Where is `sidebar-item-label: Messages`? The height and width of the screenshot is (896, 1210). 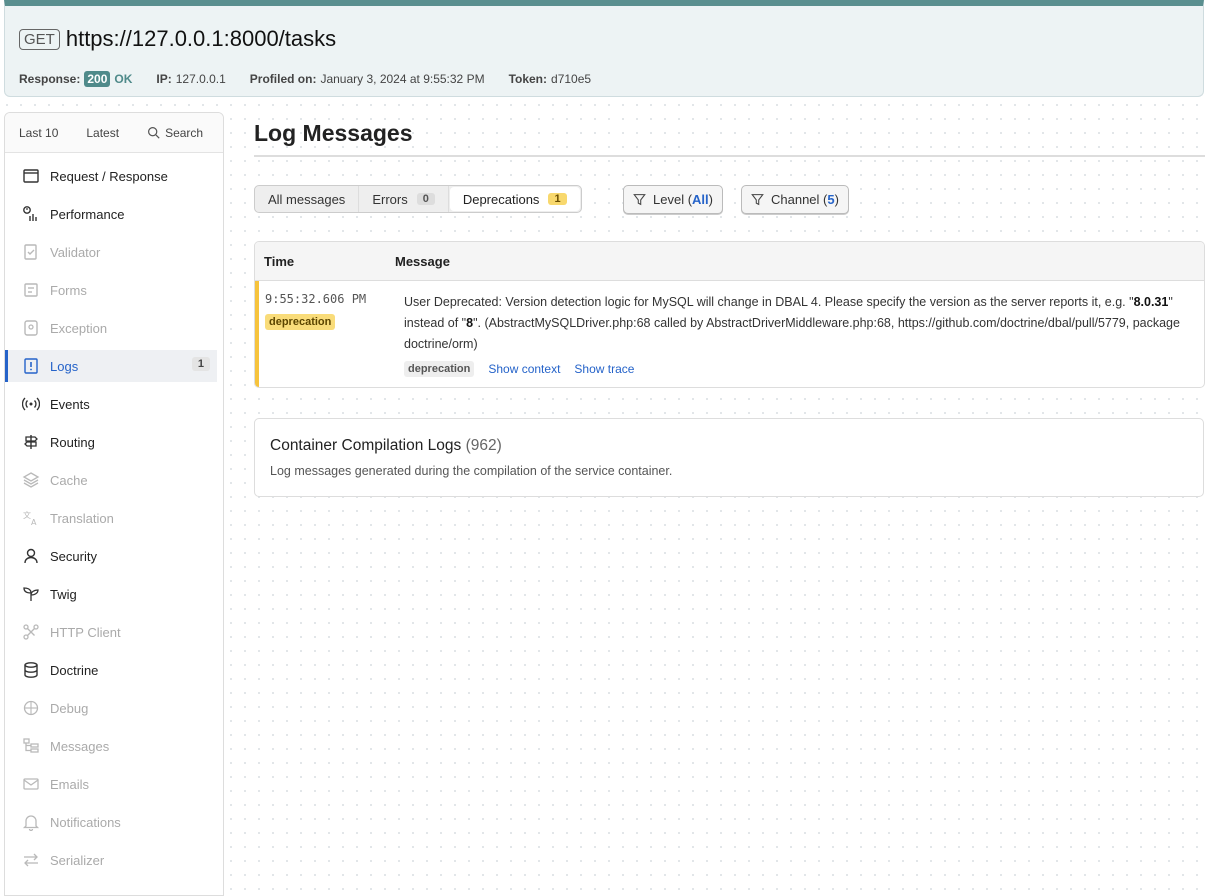
sidebar-item-label: Messages is located at coordinates (80, 746).